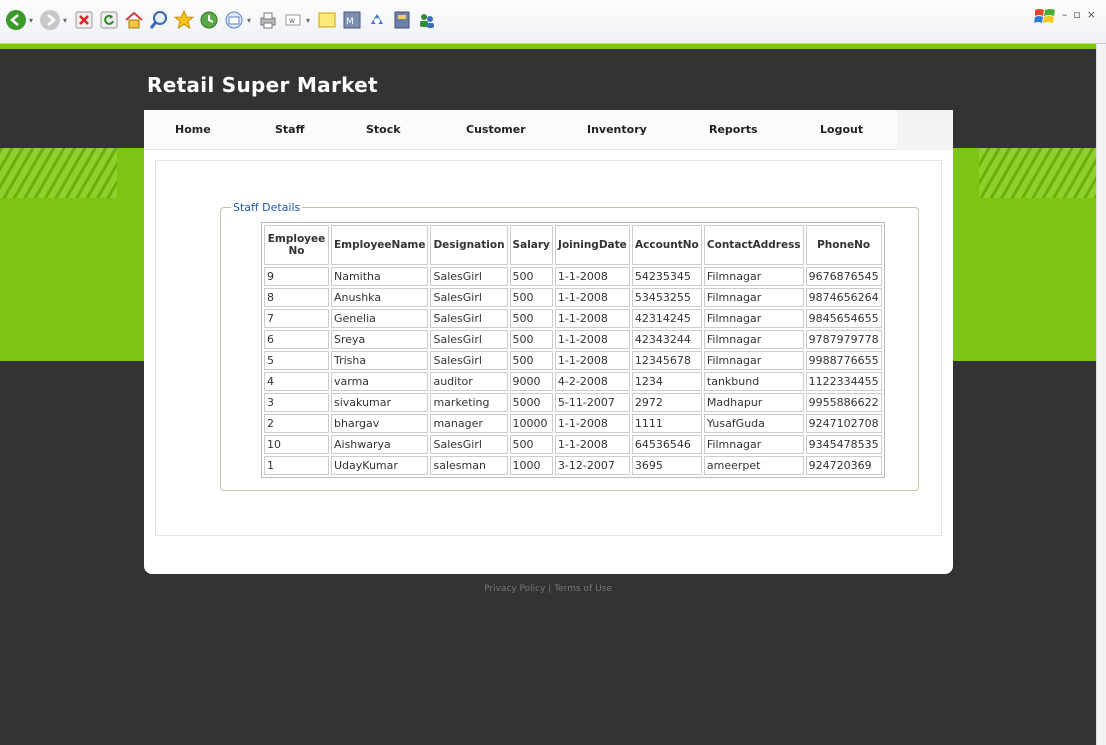 The height and width of the screenshot is (745, 1106). What do you see at coordinates (308, 20) in the screenshot?
I see `edit-dropdown-icon: ▾` at bounding box center [308, 20].